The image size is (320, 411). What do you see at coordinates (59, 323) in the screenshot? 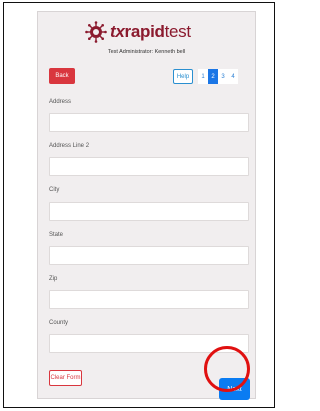
I see `county-label: County` at bounding box center [59, 323].